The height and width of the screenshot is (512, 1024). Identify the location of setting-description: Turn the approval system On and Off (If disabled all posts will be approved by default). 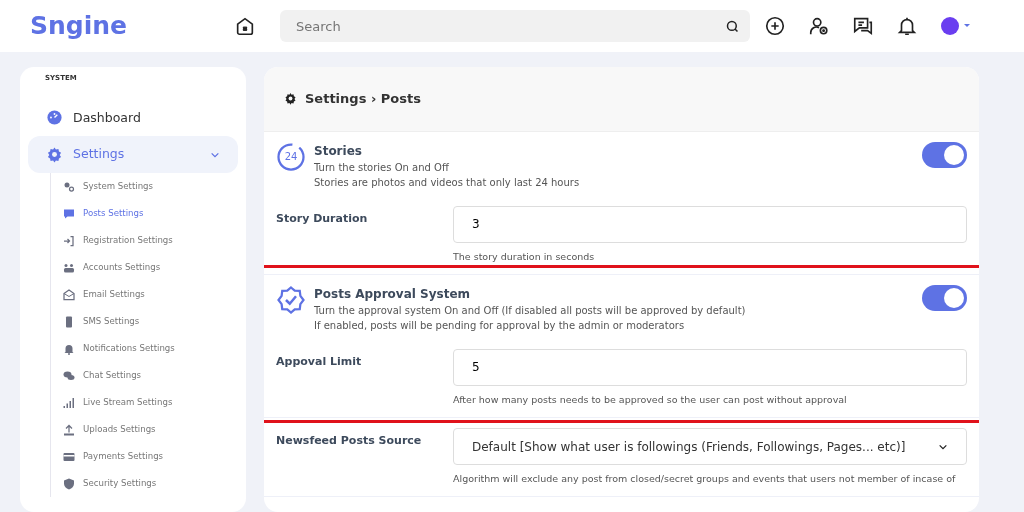
(530, 310).